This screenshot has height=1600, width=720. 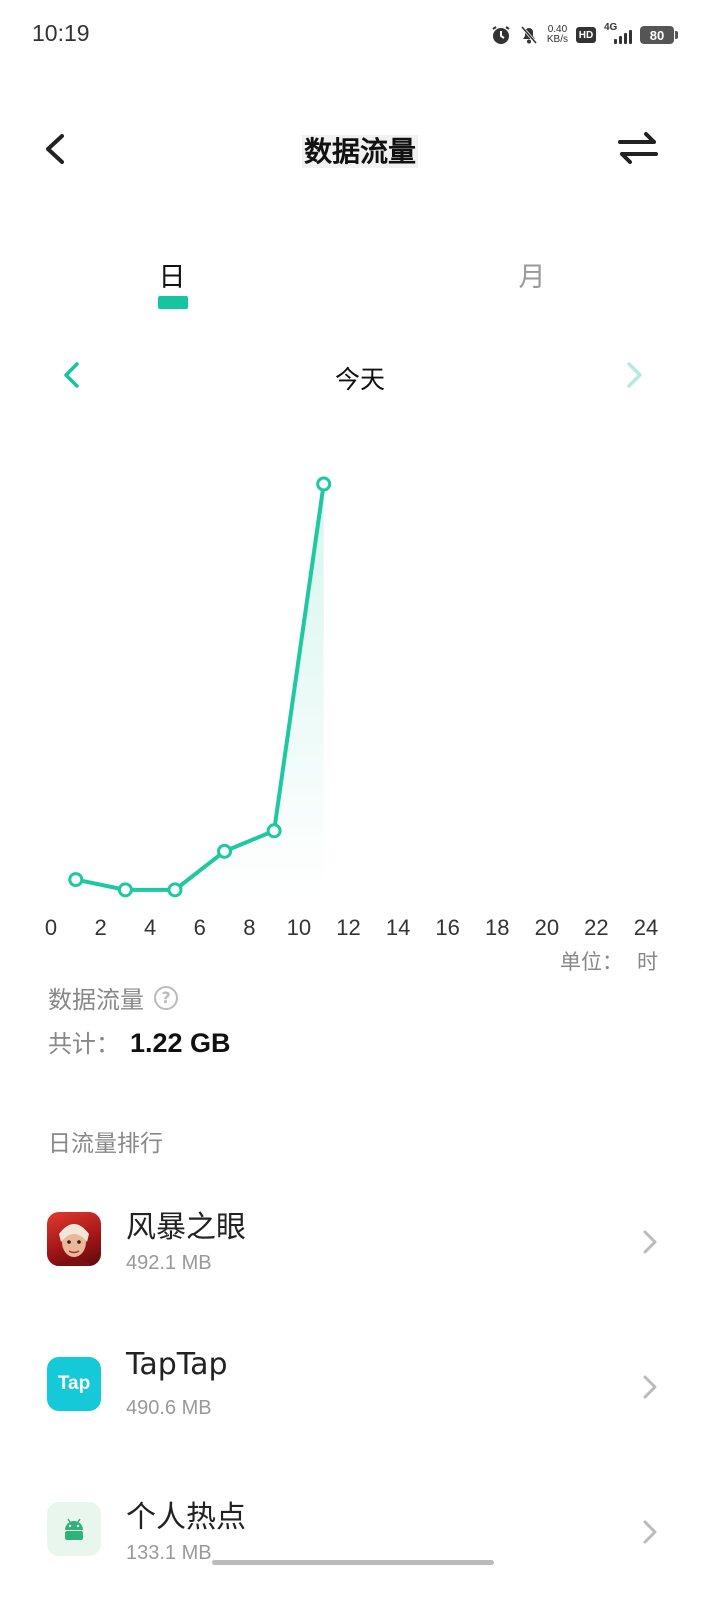 What do you see at coordinates (96, 1000) in the screenshot?
I see `summary-title-text: 数据流量` at bounding box center [96, 1000].